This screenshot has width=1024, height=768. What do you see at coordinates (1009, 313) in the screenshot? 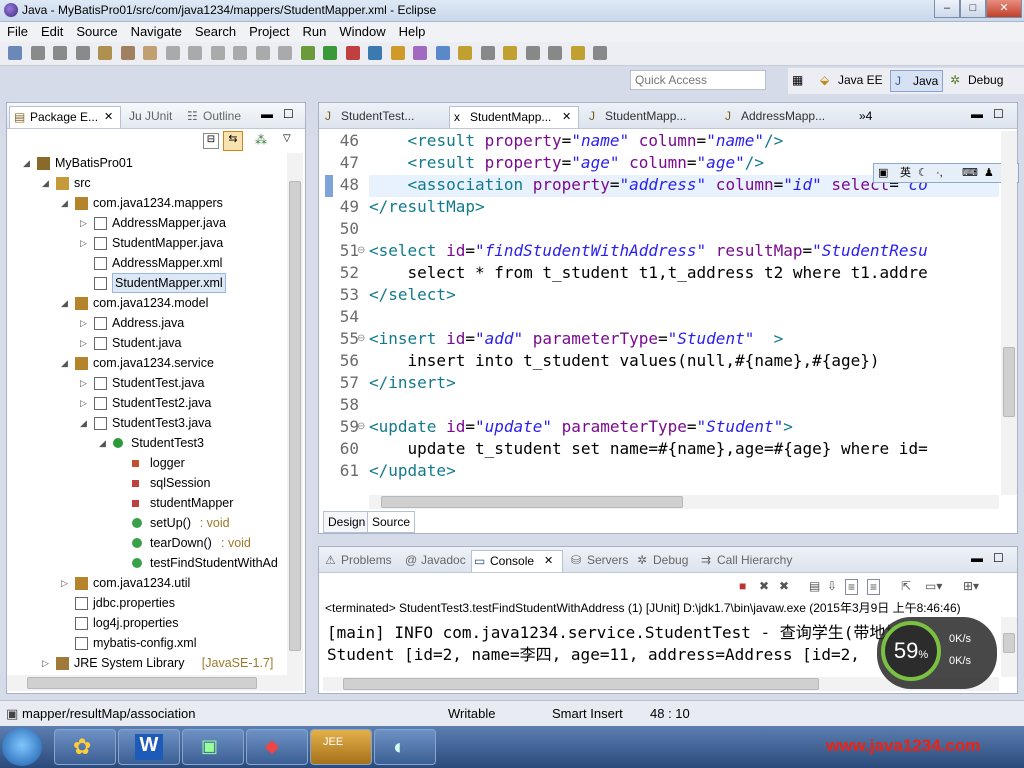
I see `editor-vertical-scrollbar` at bounding box center [1009, 313].